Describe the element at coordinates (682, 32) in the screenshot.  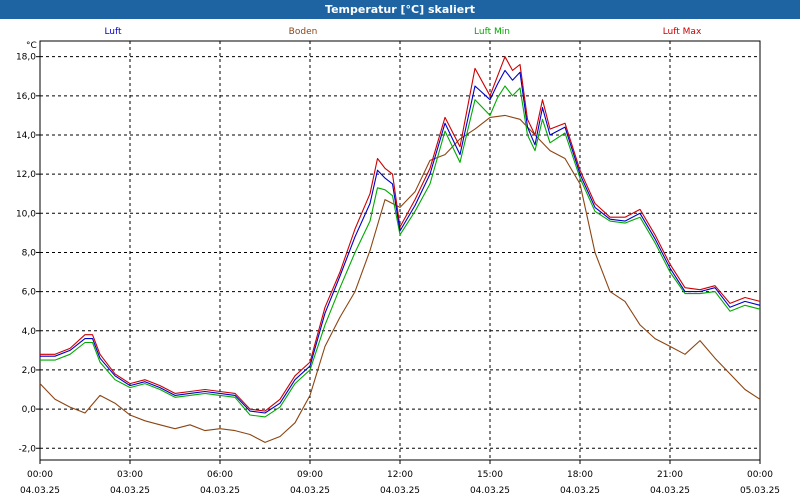
I see `legend-item-luft-max: Luft Max` at that location.